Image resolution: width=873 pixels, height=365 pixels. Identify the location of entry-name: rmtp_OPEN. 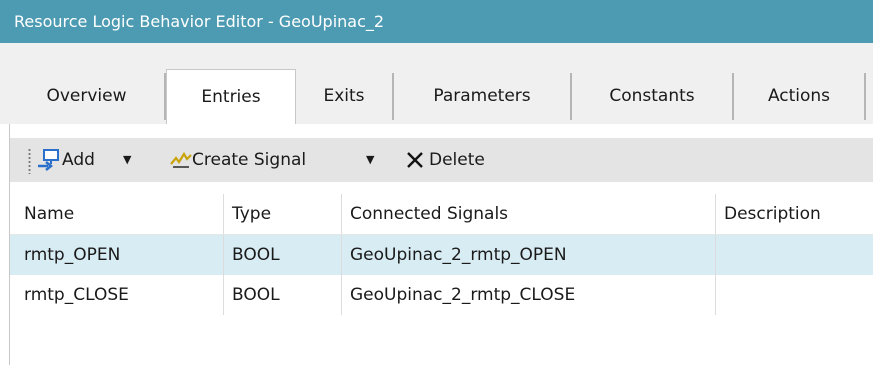
(120, 255).